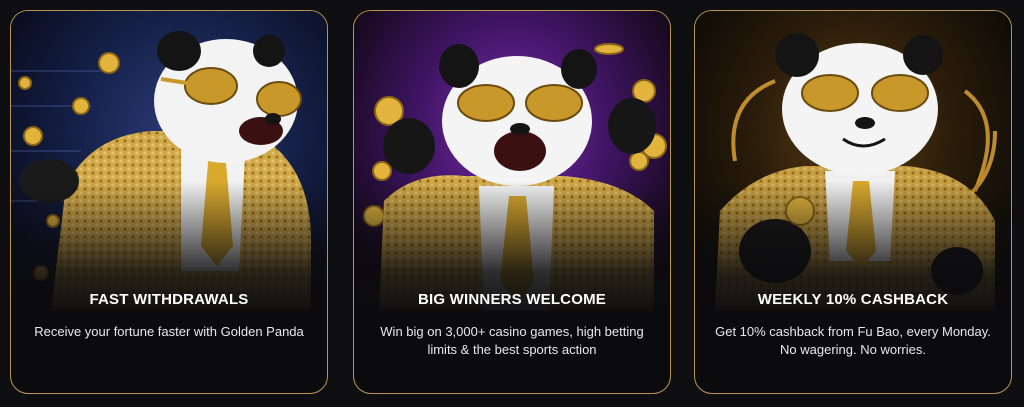  I want to click on card-title: FAST WITHDRAWALS, so click(169, 299).